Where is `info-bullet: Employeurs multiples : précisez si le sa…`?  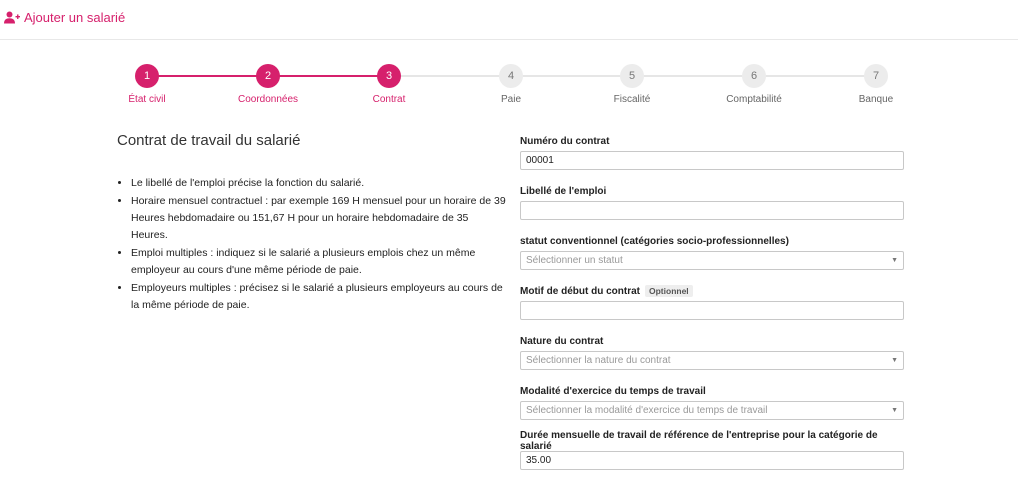 info-bullet: Employeurs multiples : précisez si le sa… is located at coordinates (319, 297).